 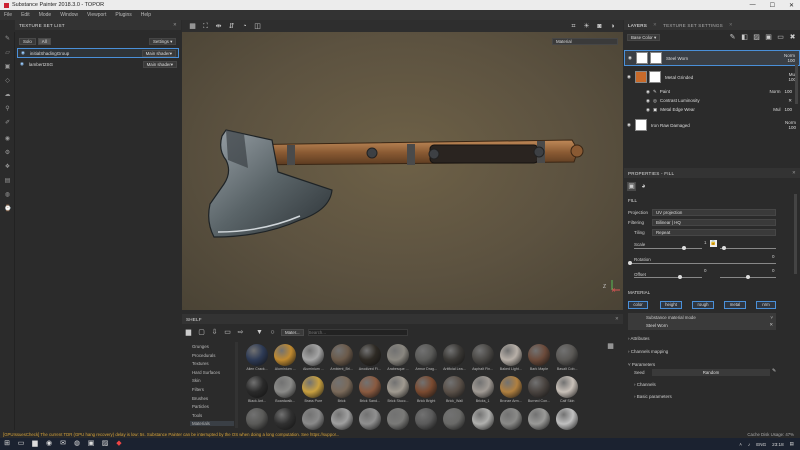 I want to click on shelf-category: Brushes, so click(x=200, y=398).